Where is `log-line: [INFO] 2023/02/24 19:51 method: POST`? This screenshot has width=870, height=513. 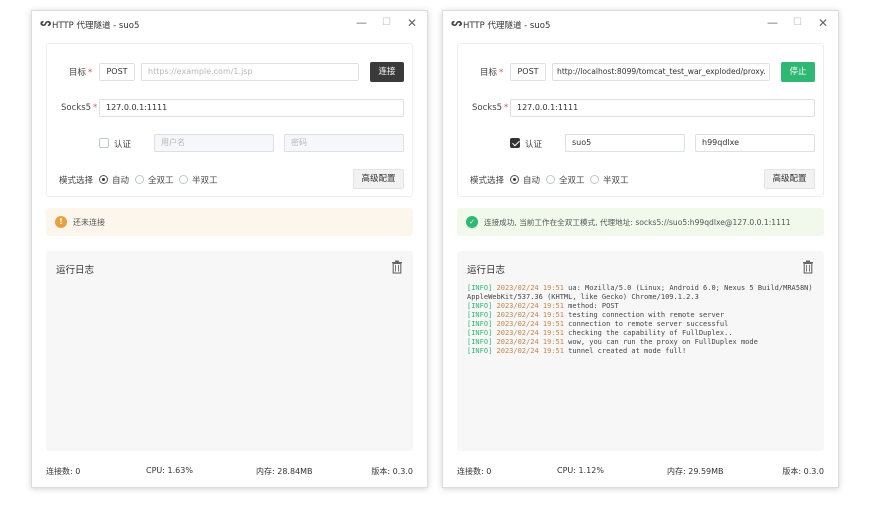
log-line: [INFO] 2023/02/24 19:51 method: POST is located at coordinates (640, 306).